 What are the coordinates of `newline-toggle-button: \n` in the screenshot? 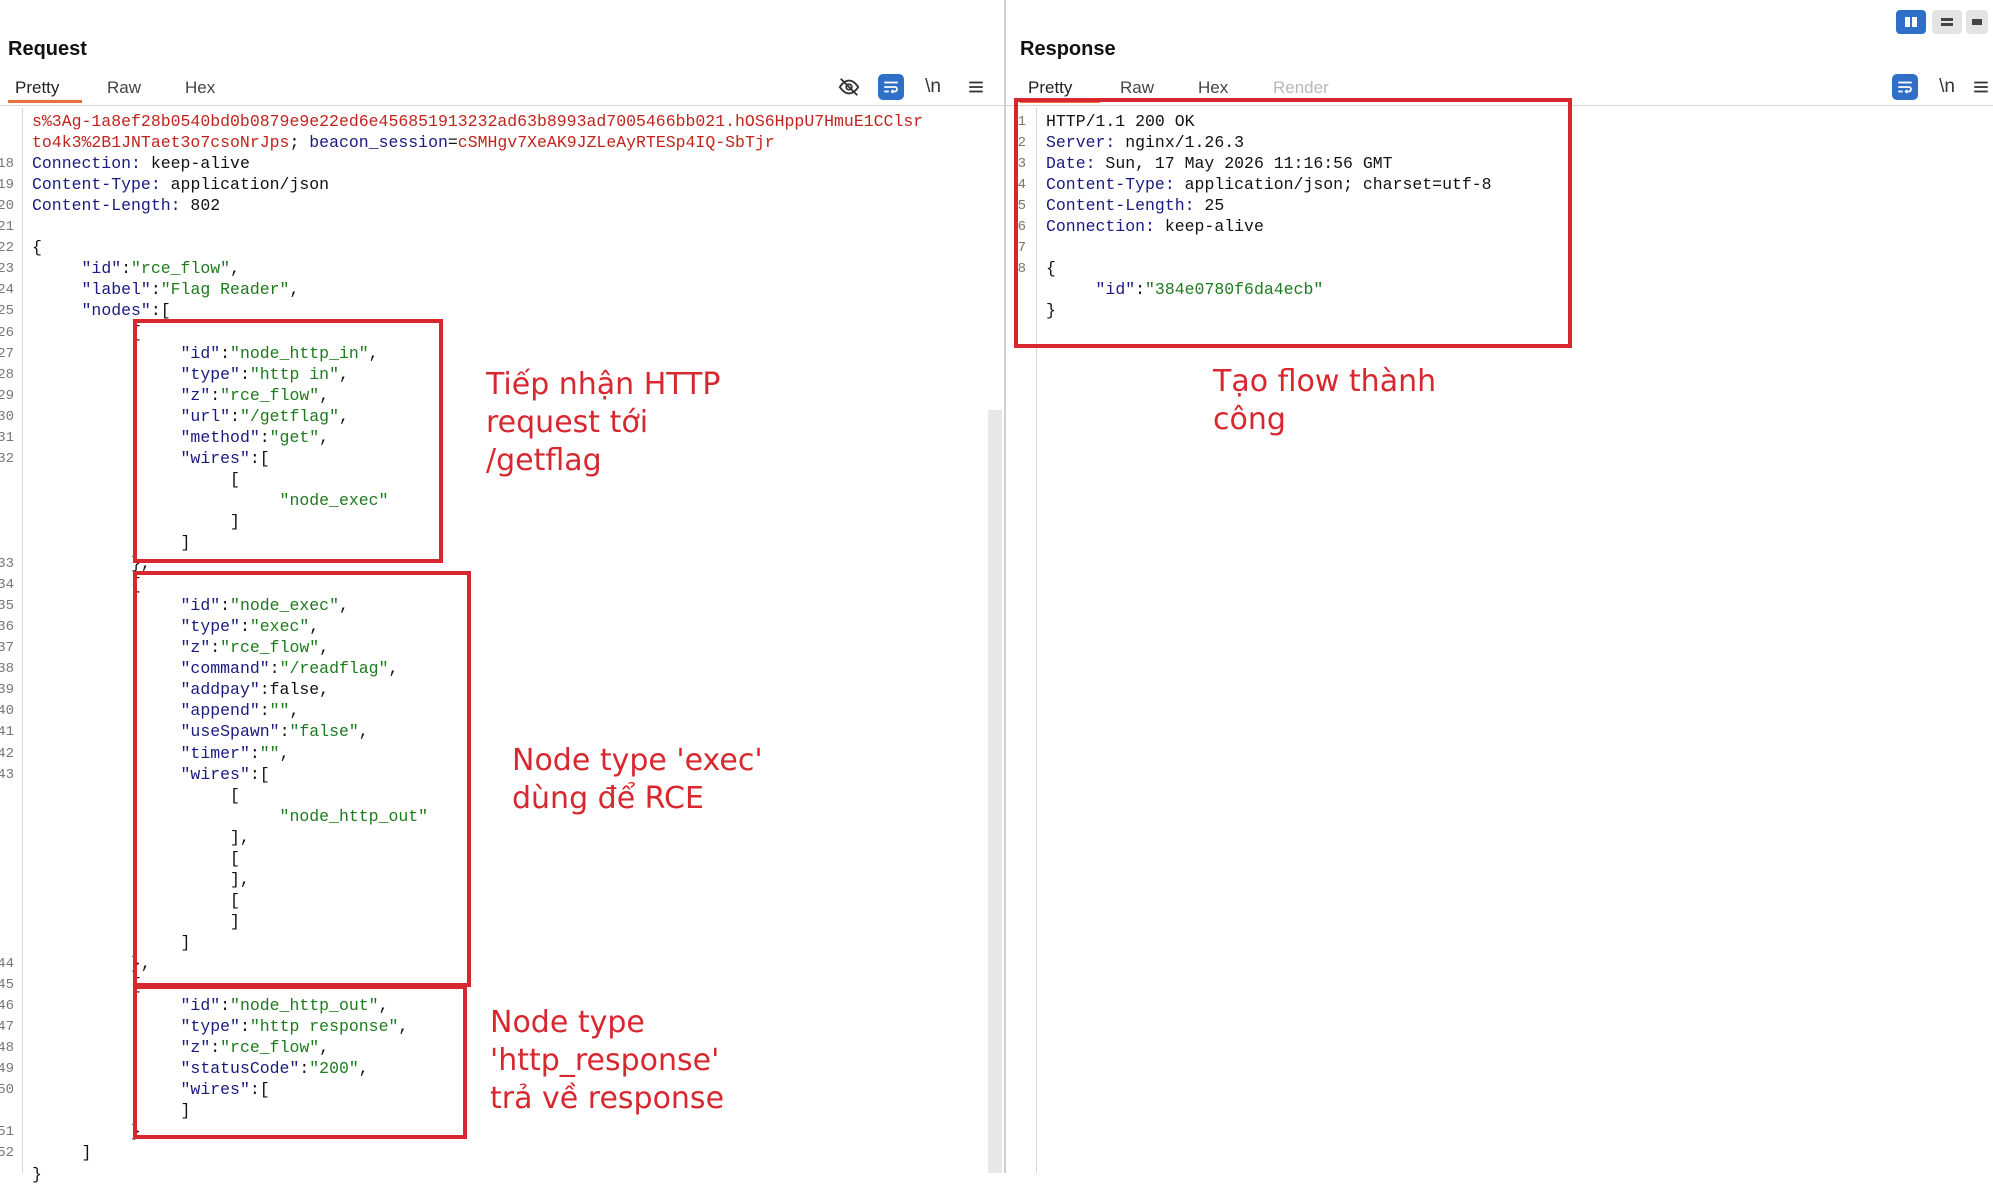 It's located at (933, 87).